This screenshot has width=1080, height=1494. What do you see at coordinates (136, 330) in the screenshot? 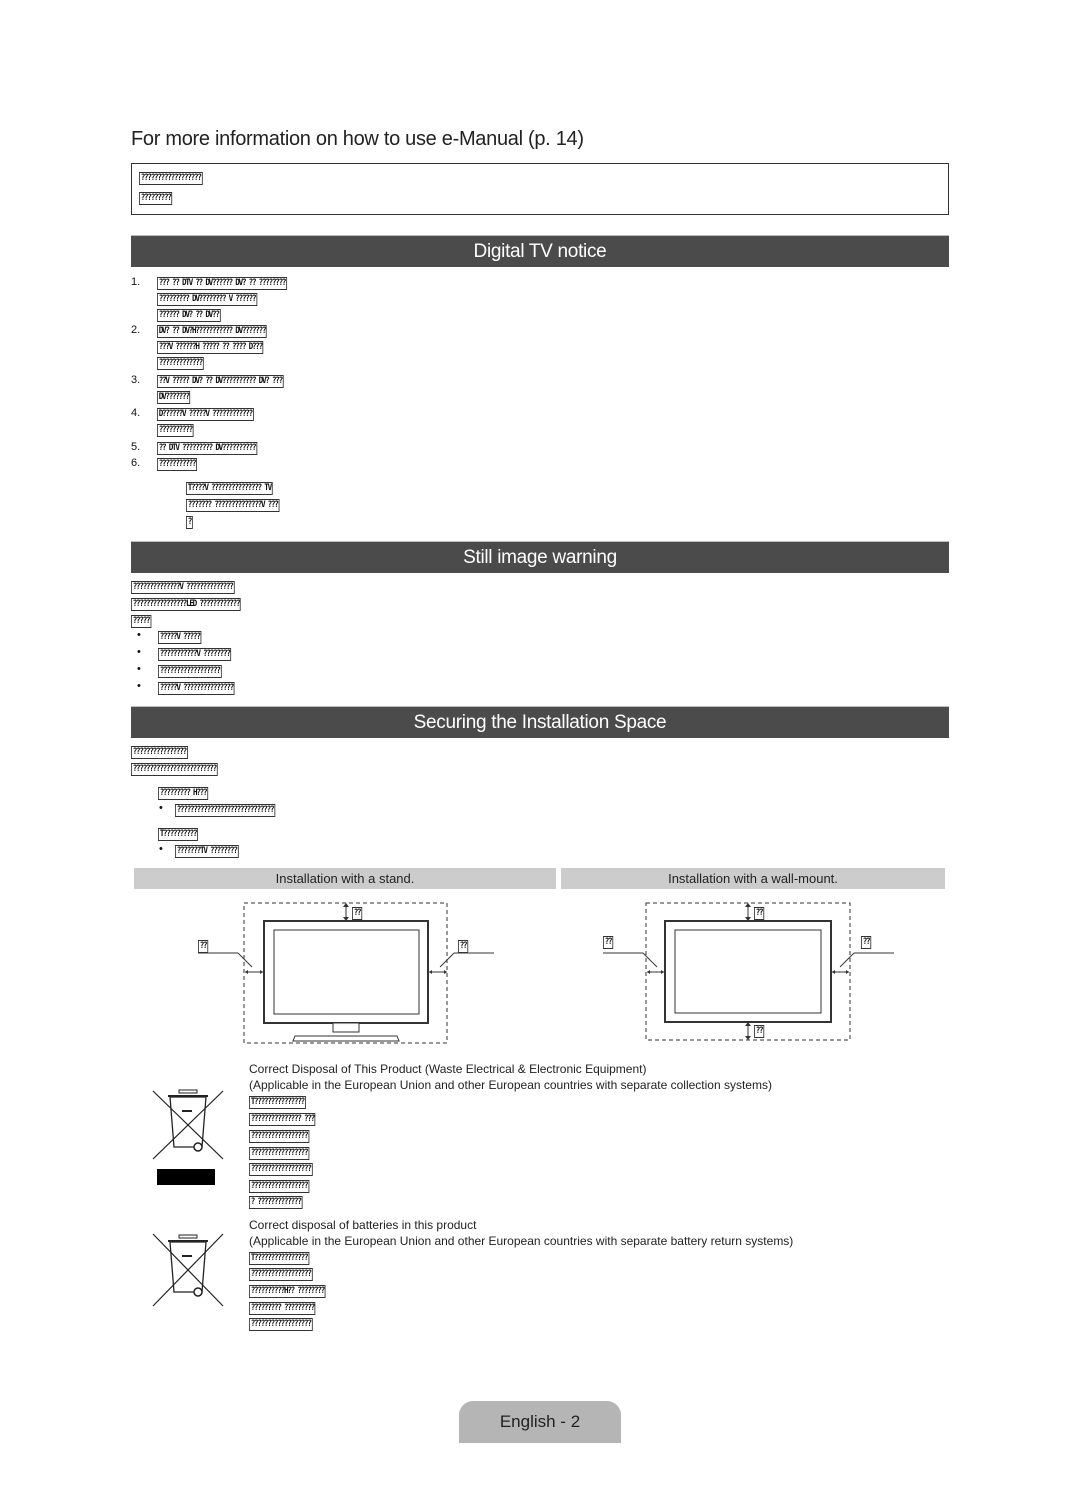
I see `item-number: 2.` at bounding box center [136, 330].